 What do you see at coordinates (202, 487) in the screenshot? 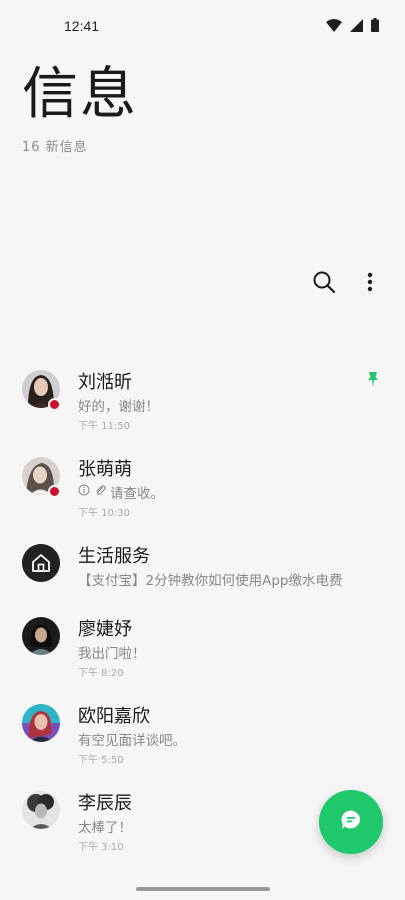
I see `conversation-item: 张萌萌 请查收。 下午 10:30` at bounding box center [202, 487].